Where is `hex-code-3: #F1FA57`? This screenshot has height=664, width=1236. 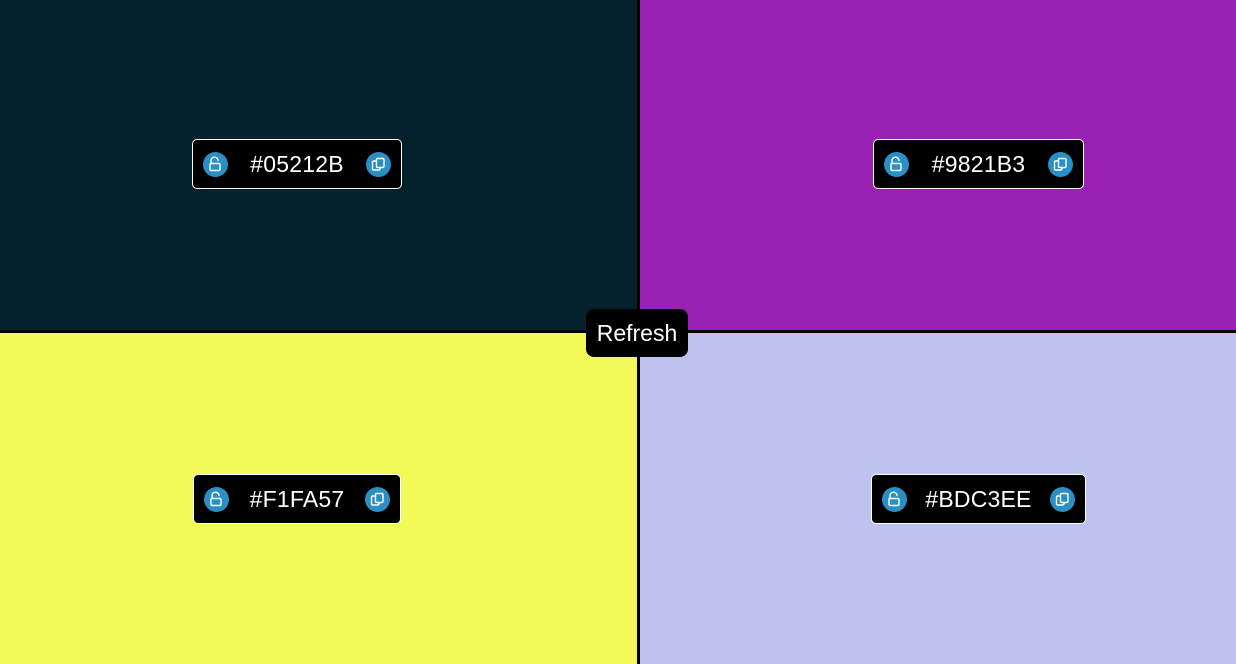
hex-code-3: #F1FA57 is located at coordinates (297, 498).